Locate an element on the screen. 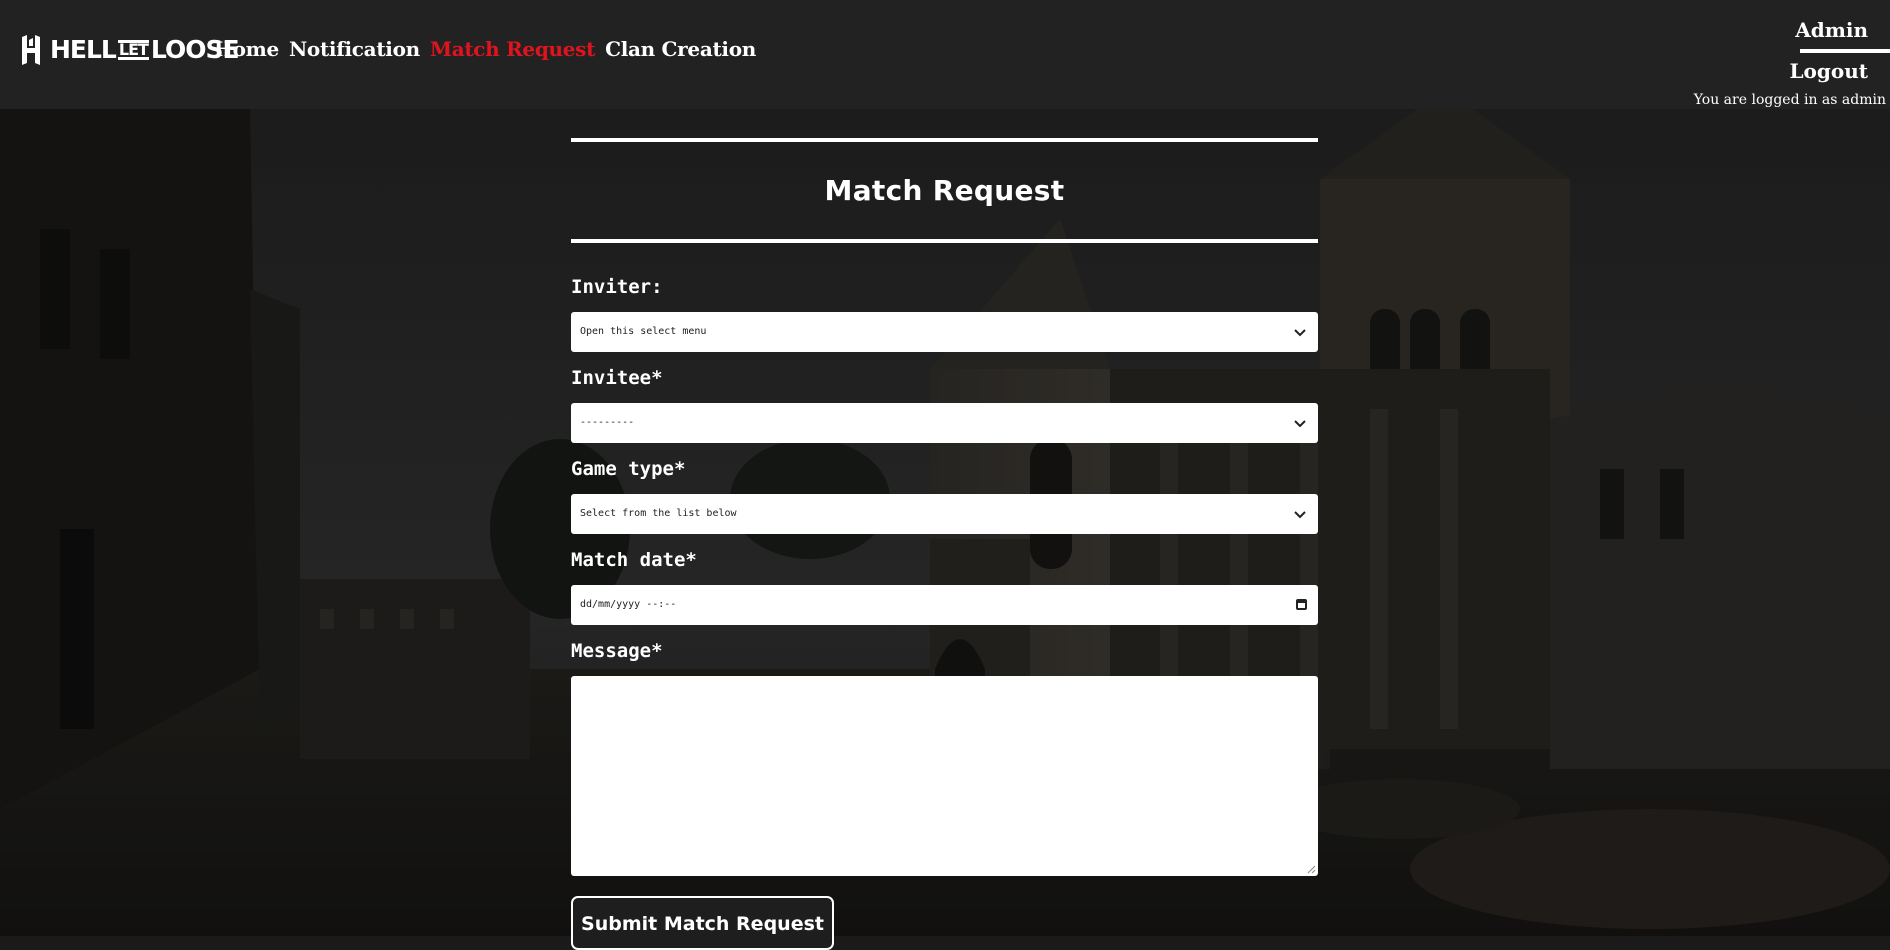 This screenshot has height=950, width=1890. logout-link: Logout is located at coordinates (1770, 71).